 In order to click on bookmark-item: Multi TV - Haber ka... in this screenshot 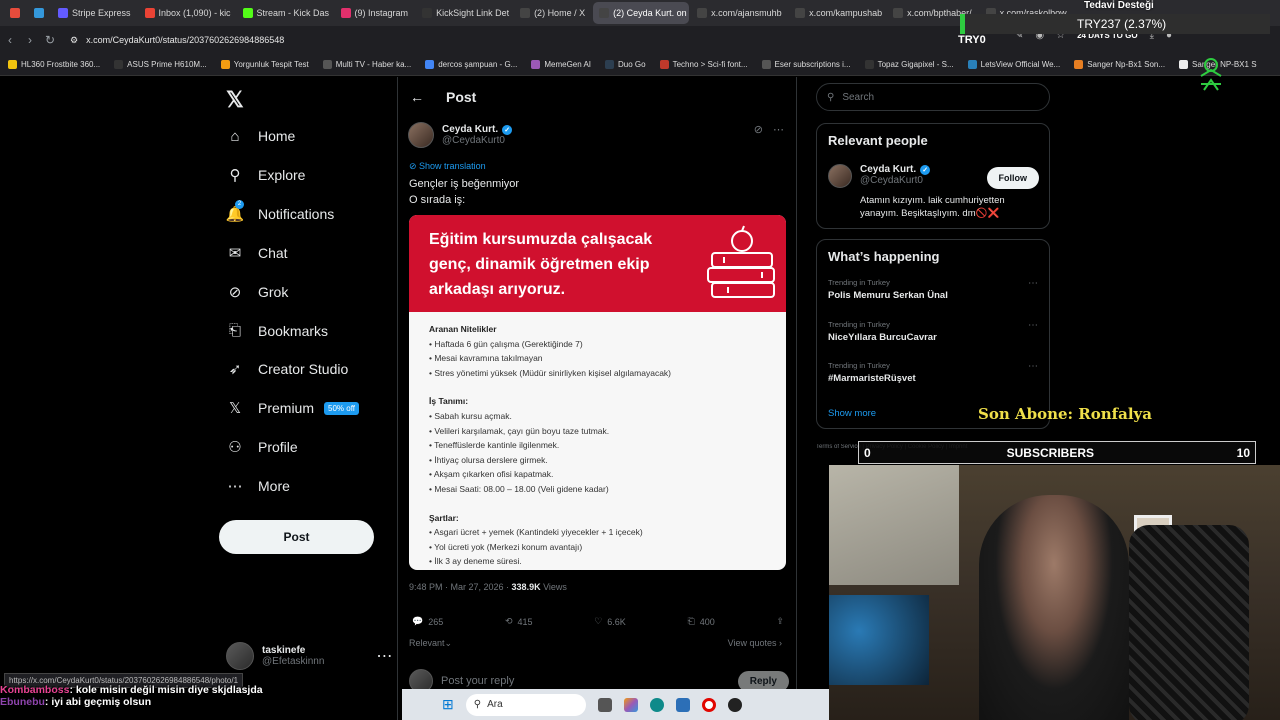, I will do `click(366, 64)`.